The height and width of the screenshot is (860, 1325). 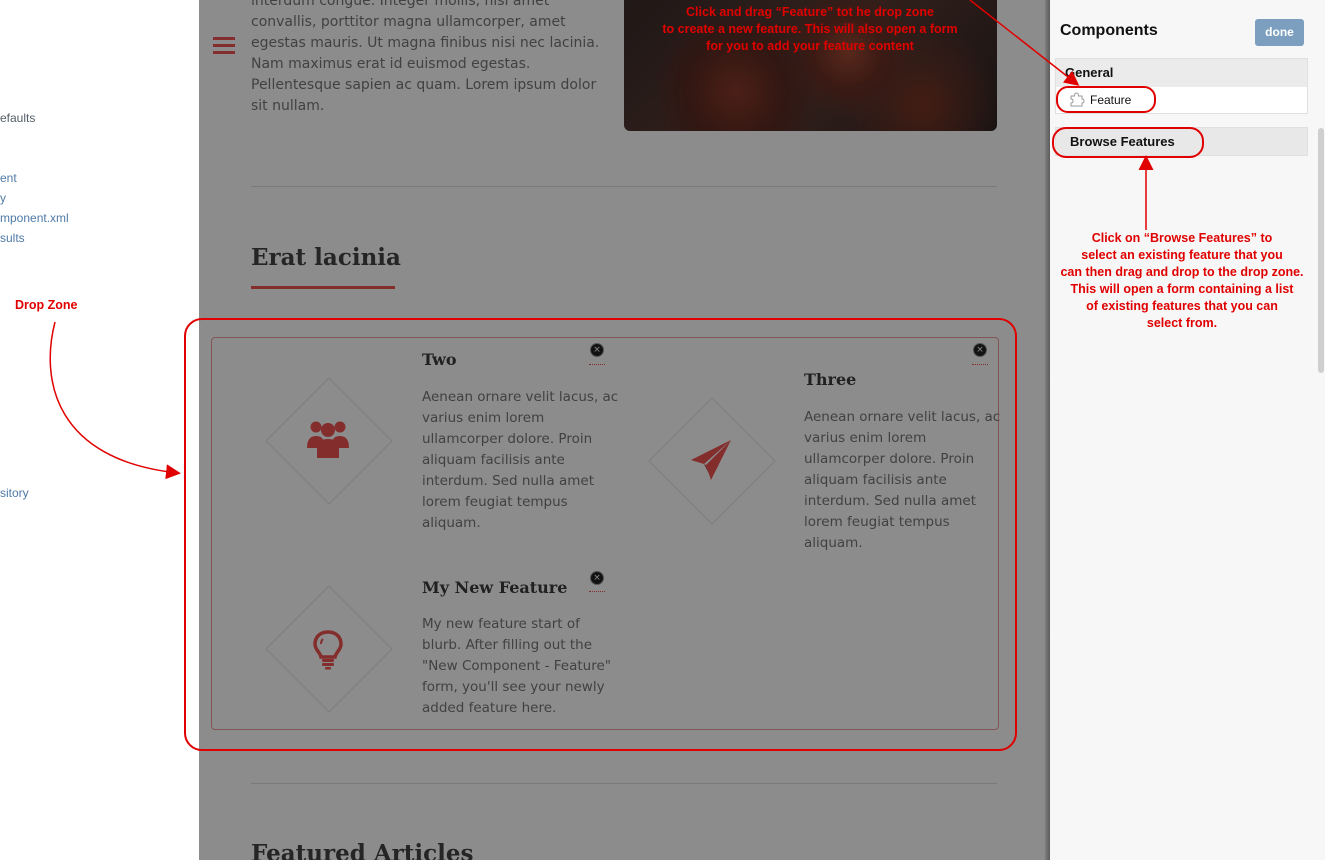 I want to click on annotation-line: select from., so click(x=1182, y=323).